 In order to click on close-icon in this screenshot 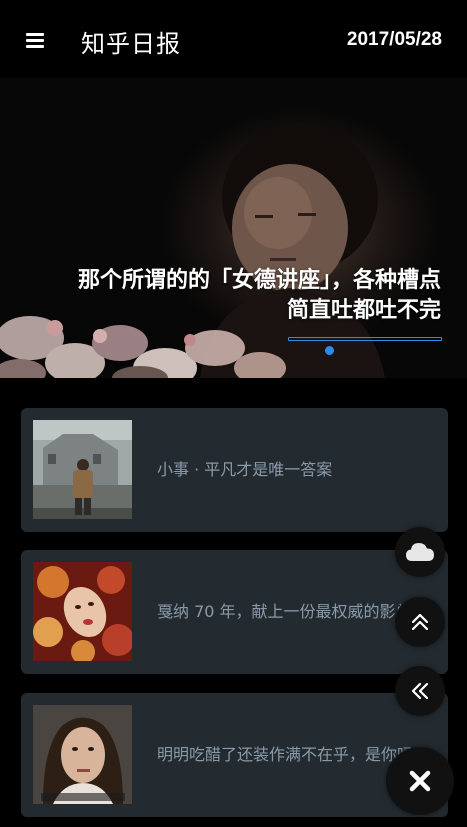, I will do `click(420, 781)`.